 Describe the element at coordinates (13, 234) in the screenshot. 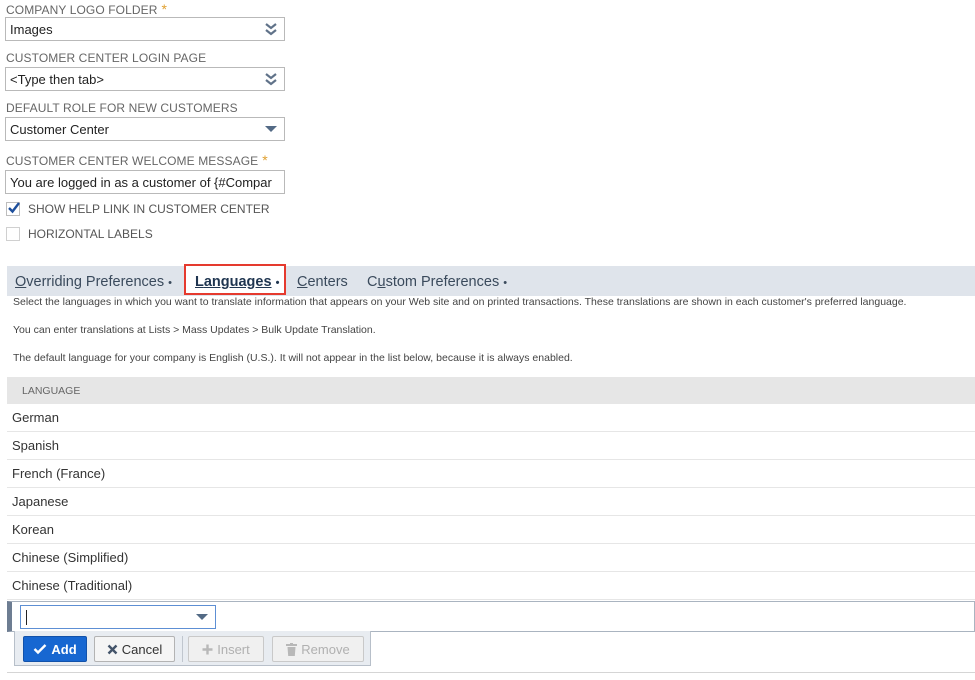

I see `horizontal-labels-checkbox` at that location.